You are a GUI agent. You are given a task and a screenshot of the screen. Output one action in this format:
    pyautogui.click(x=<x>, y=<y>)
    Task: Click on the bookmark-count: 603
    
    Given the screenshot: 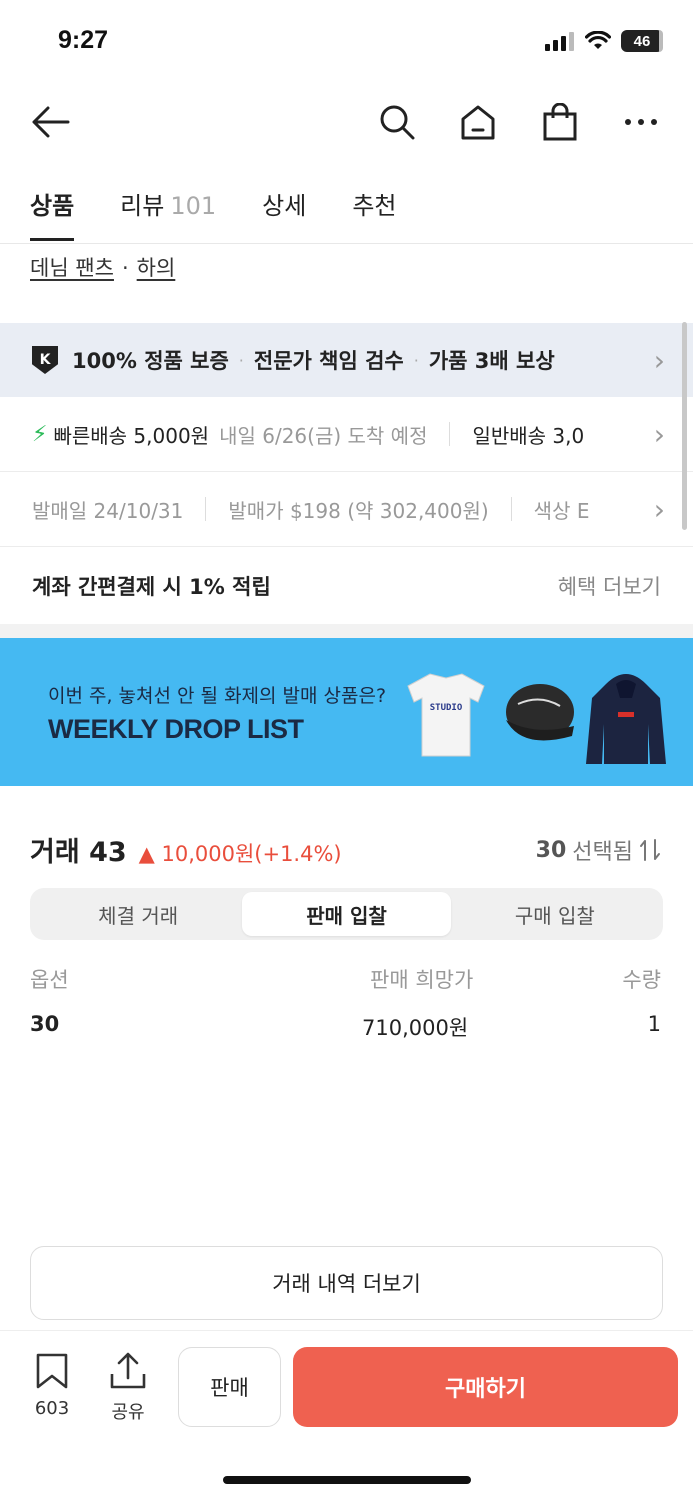 What is the action you would take?
    pyautogui.click(x=52, y=1408)
    